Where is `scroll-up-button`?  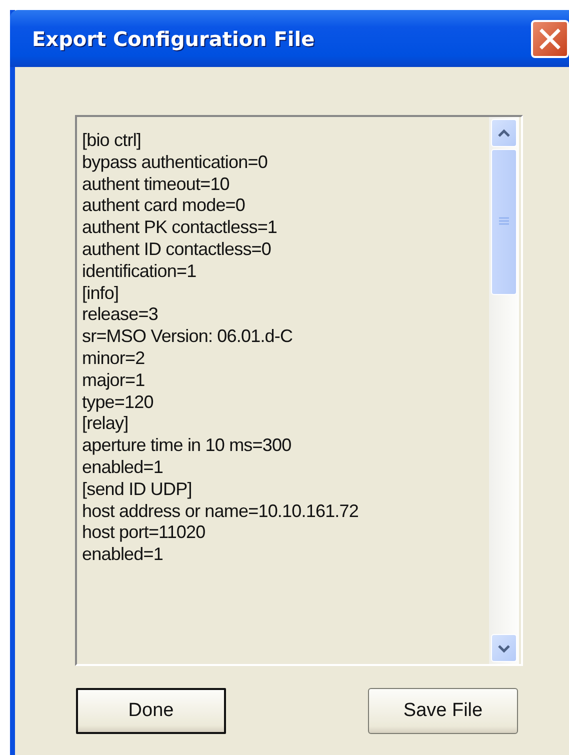
scroll-up-button is located at coordinates (504, 133).